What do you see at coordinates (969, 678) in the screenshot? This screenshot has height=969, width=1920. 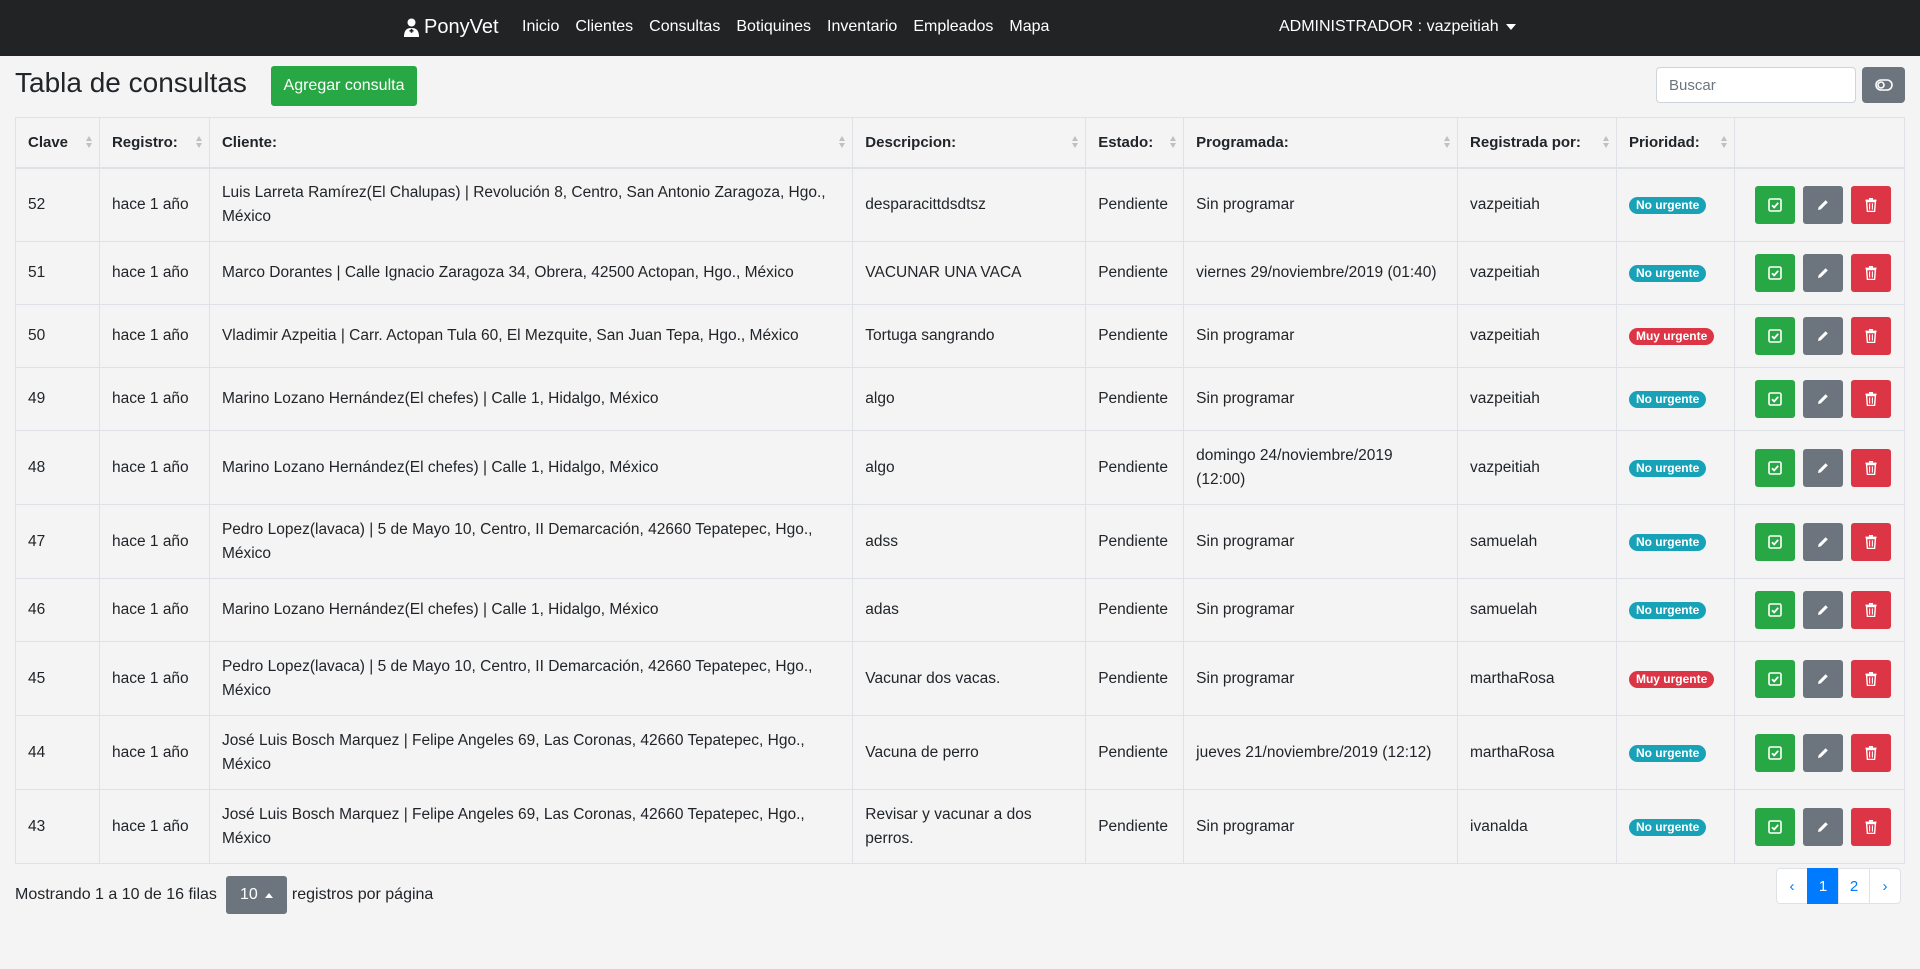 I see `cell-descripcion: Vacunar dos vacas.` at bounding box center [969, 678].